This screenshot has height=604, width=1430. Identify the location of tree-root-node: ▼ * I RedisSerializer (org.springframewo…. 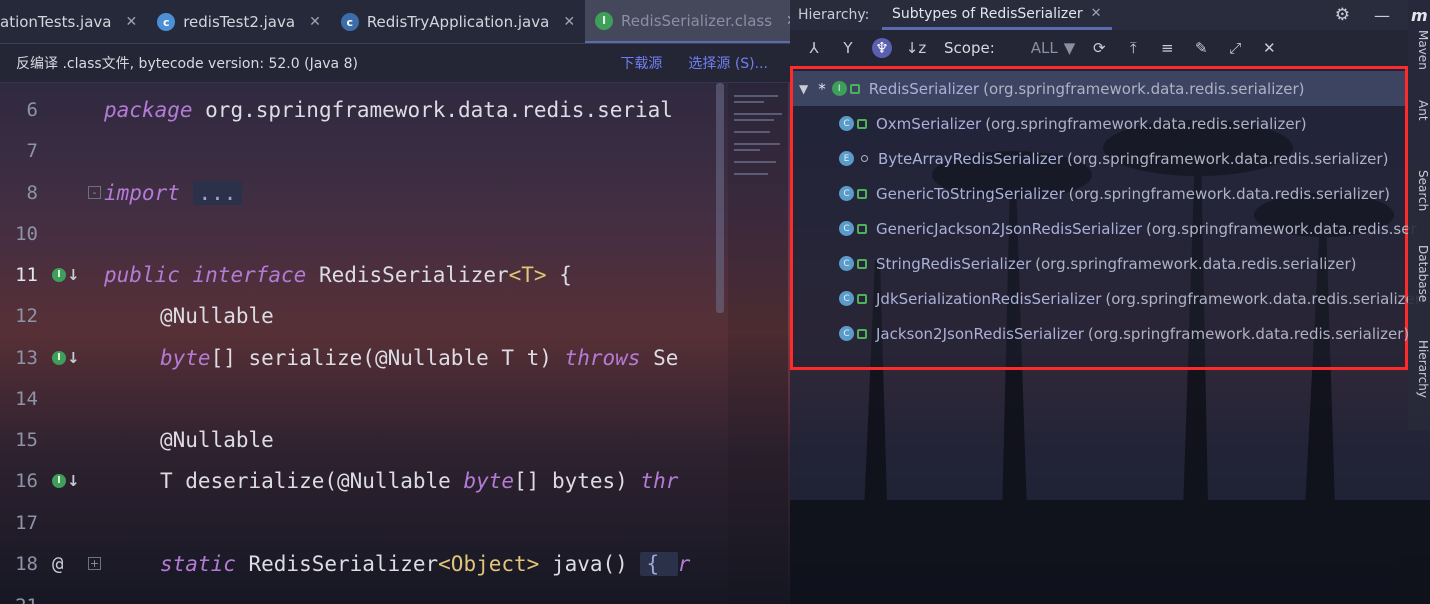
(1099, 88).